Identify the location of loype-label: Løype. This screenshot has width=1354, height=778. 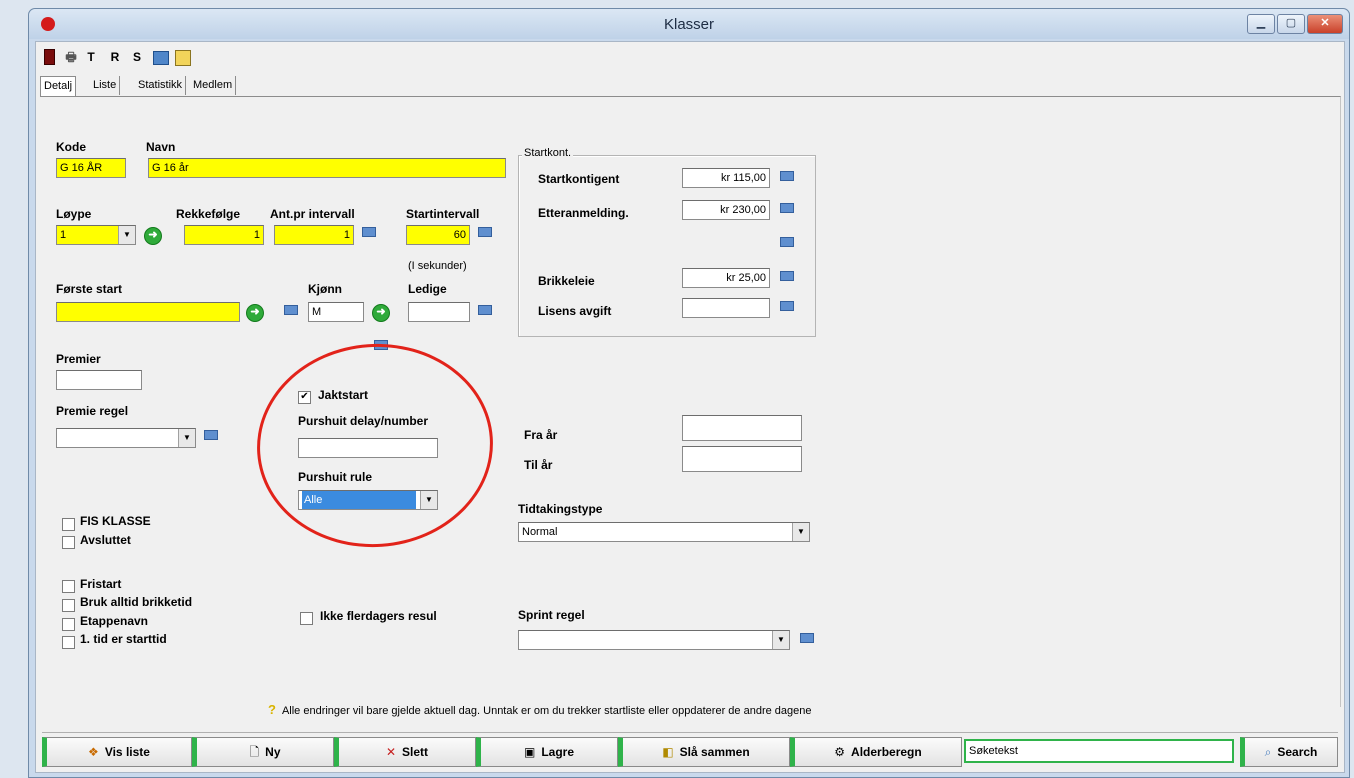
(74, 214).